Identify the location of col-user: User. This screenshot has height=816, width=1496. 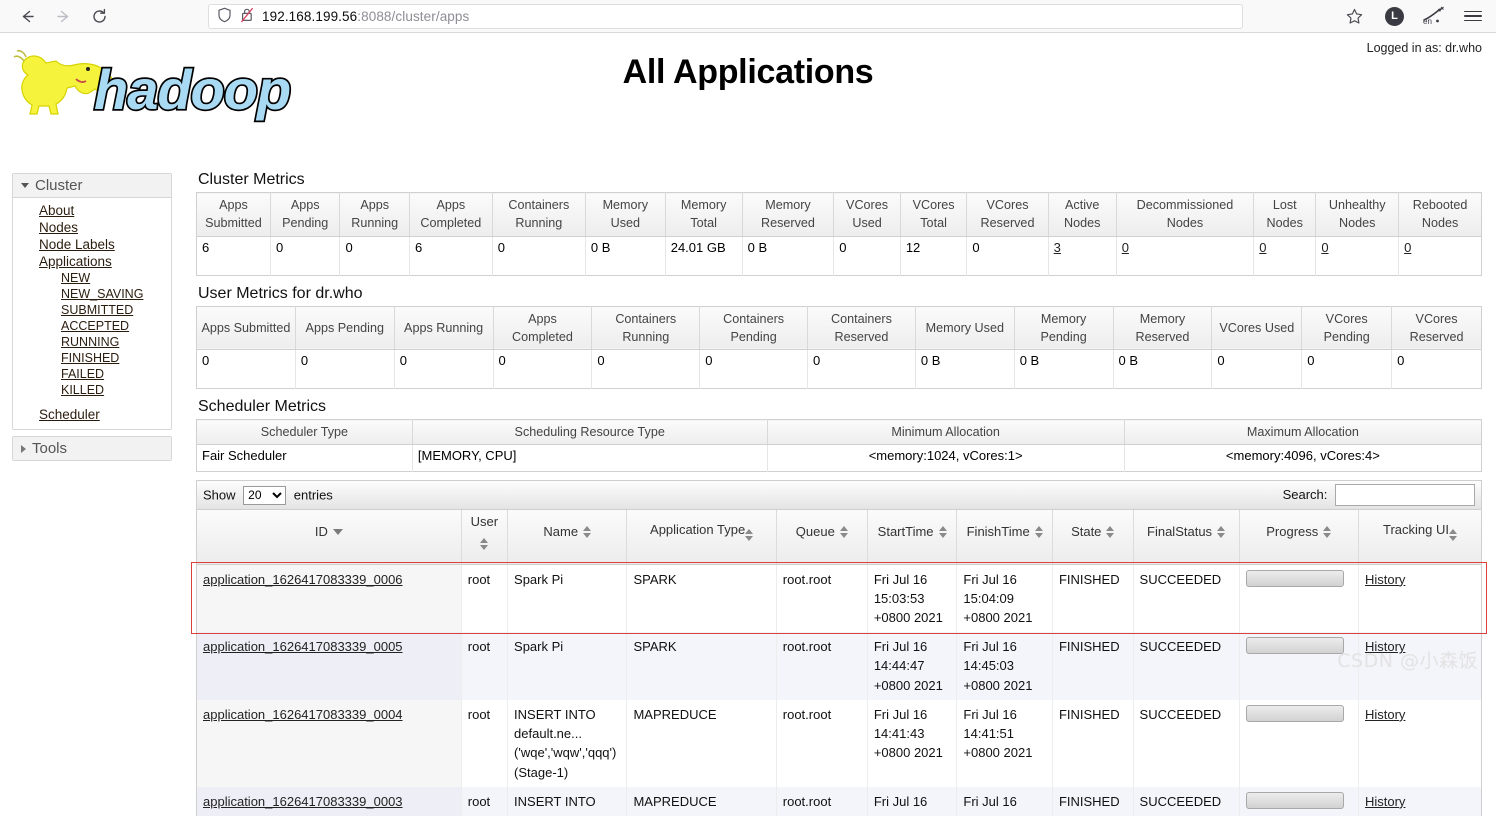
(485, 537).